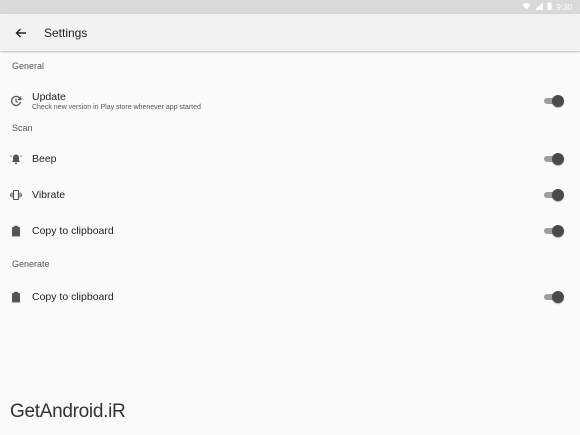 This screenshot has height=435, width=580. What do you see at coordinates (564, 7) in the screenshot?
I see `status-time: 9:30` at bounding box center [564, 7].